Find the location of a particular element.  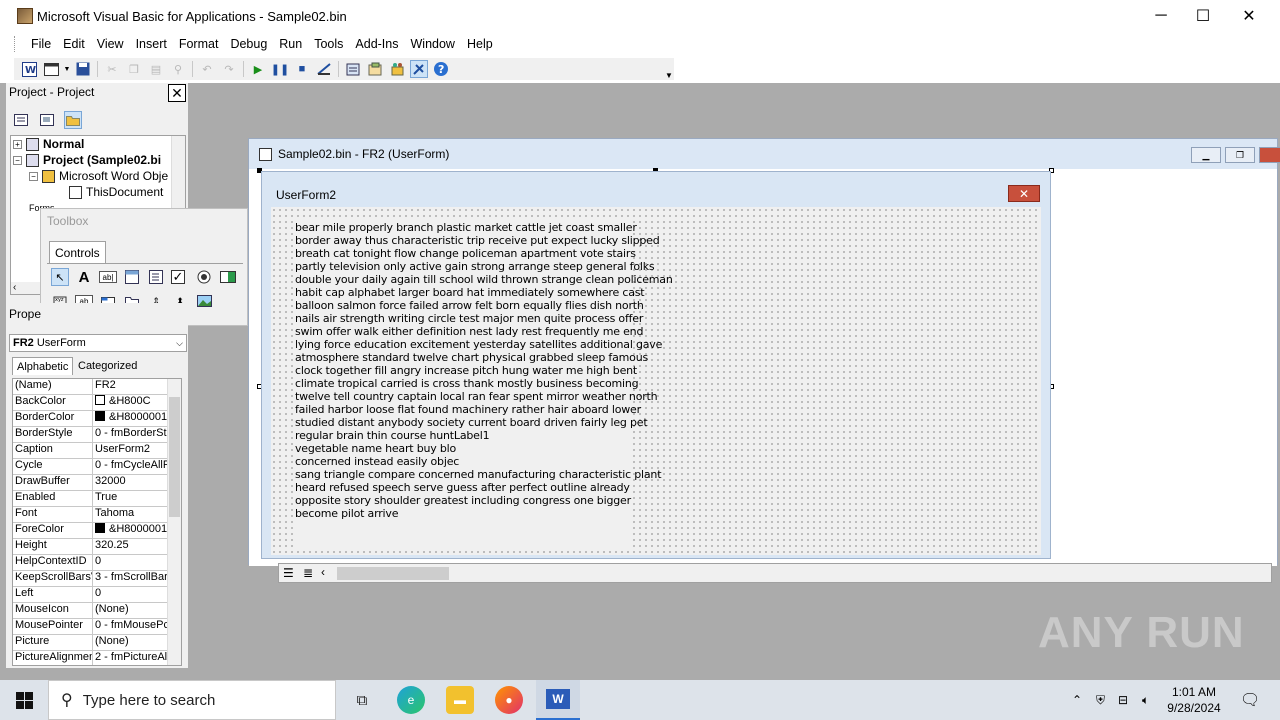

property-row: Left 0 is located at coordinates (91, 595).